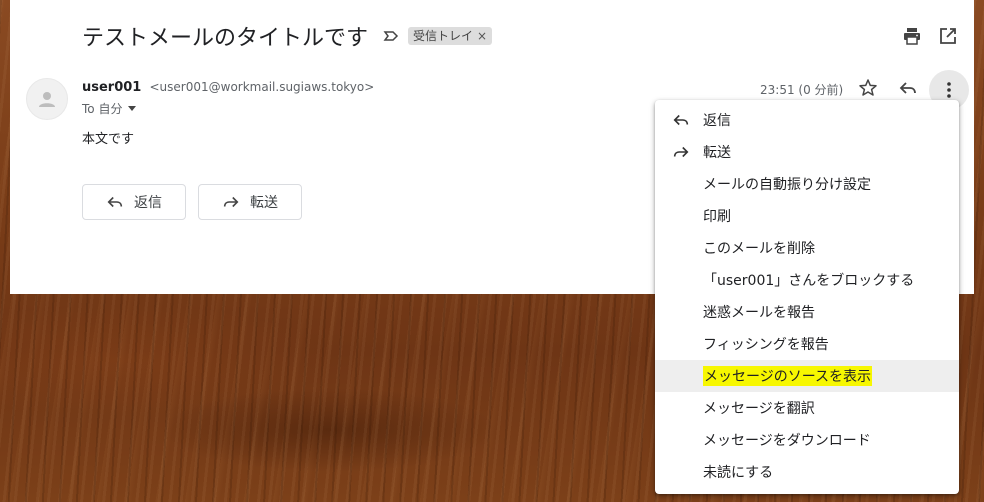  Describe the element at coordinates (807, 216) in the screenshot. I see `menu-item-print: 印刷` at that location.